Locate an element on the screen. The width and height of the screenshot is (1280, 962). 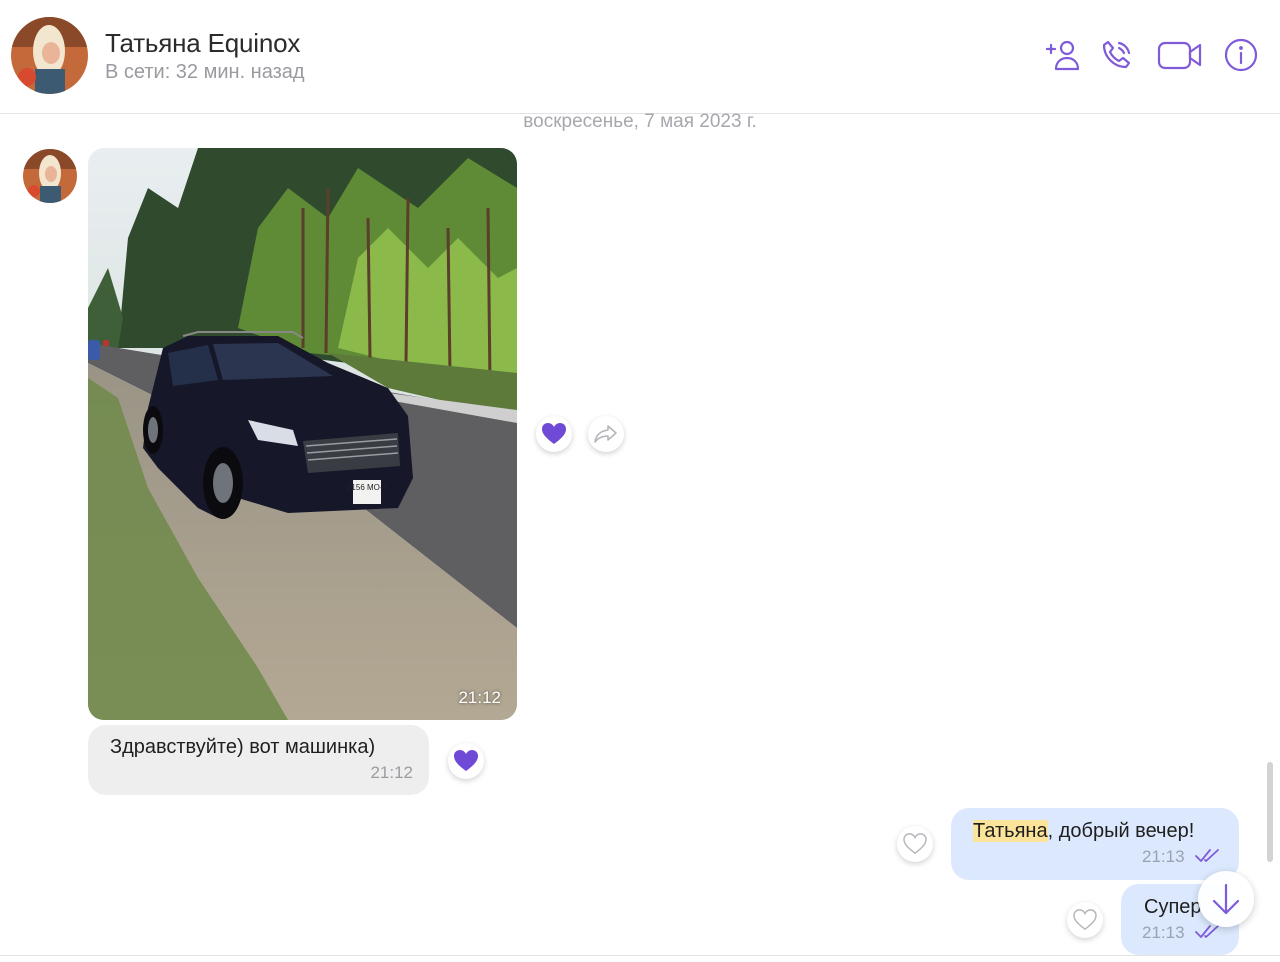
info-icon is located at coordinates (1241, 55).